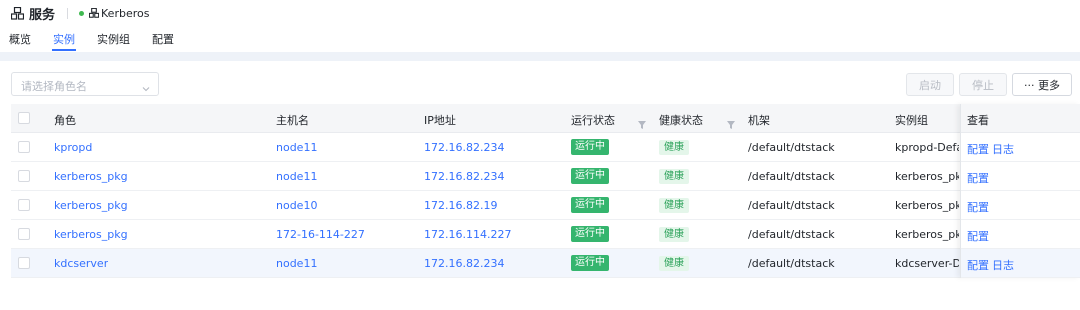  What do you see at coordinates (983, 84) in the screenshot?
I see `stop-button: 停止` at bounding box center [983, 84].